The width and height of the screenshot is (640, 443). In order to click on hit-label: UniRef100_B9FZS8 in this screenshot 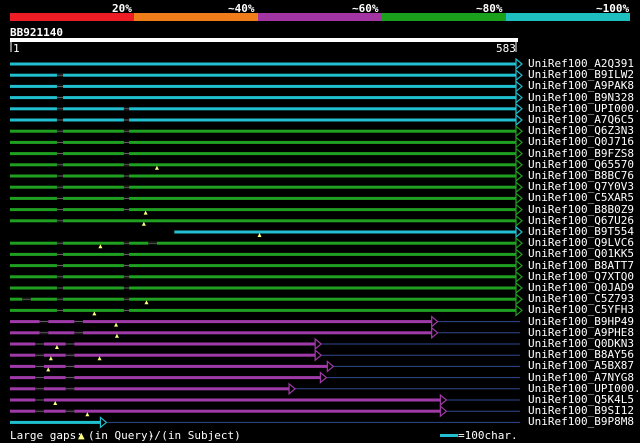, I will do `click(581, 153)`.